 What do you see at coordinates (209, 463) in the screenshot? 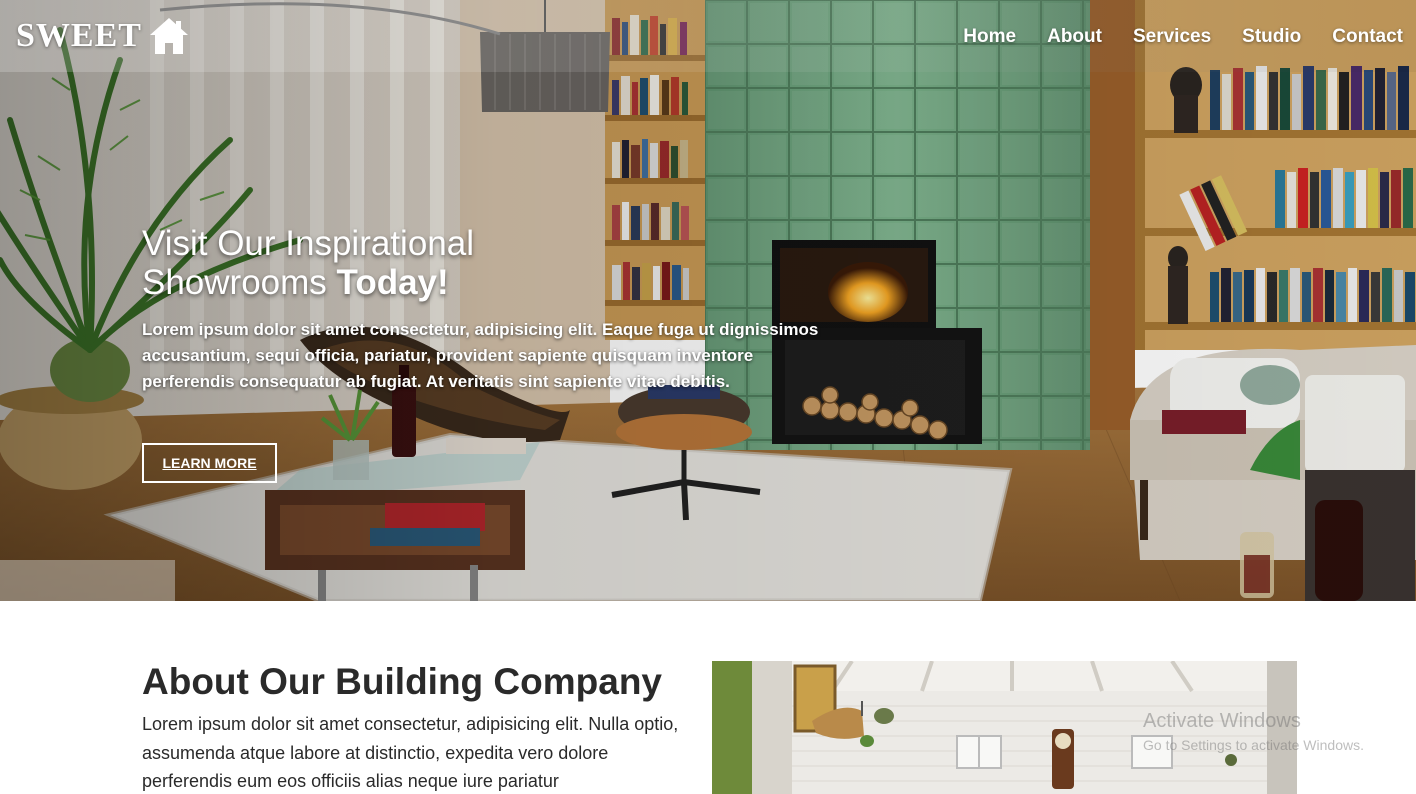
I see `learn-more-button: LEARN MORE` at bounding box center [209, 463].